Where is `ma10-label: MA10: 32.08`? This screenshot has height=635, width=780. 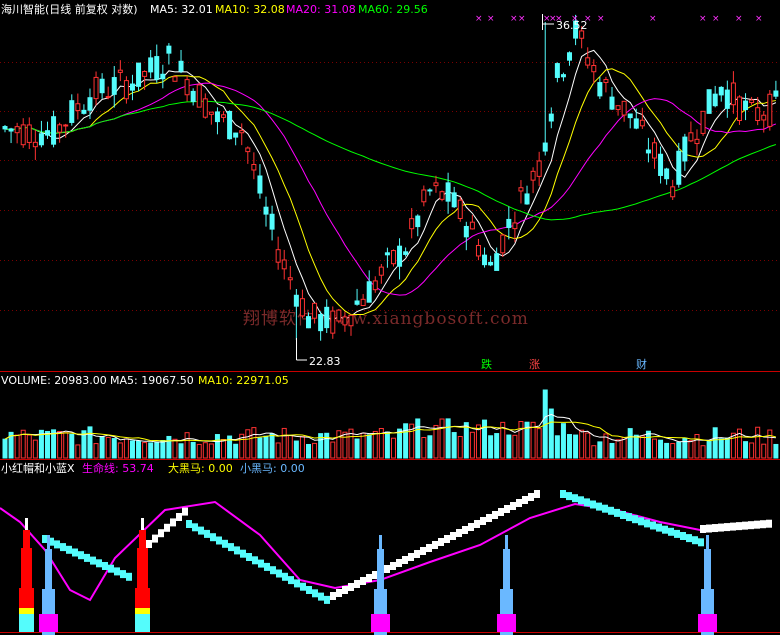 ma10-label: MA10: 32.08 is located at coordinates (250, 9).